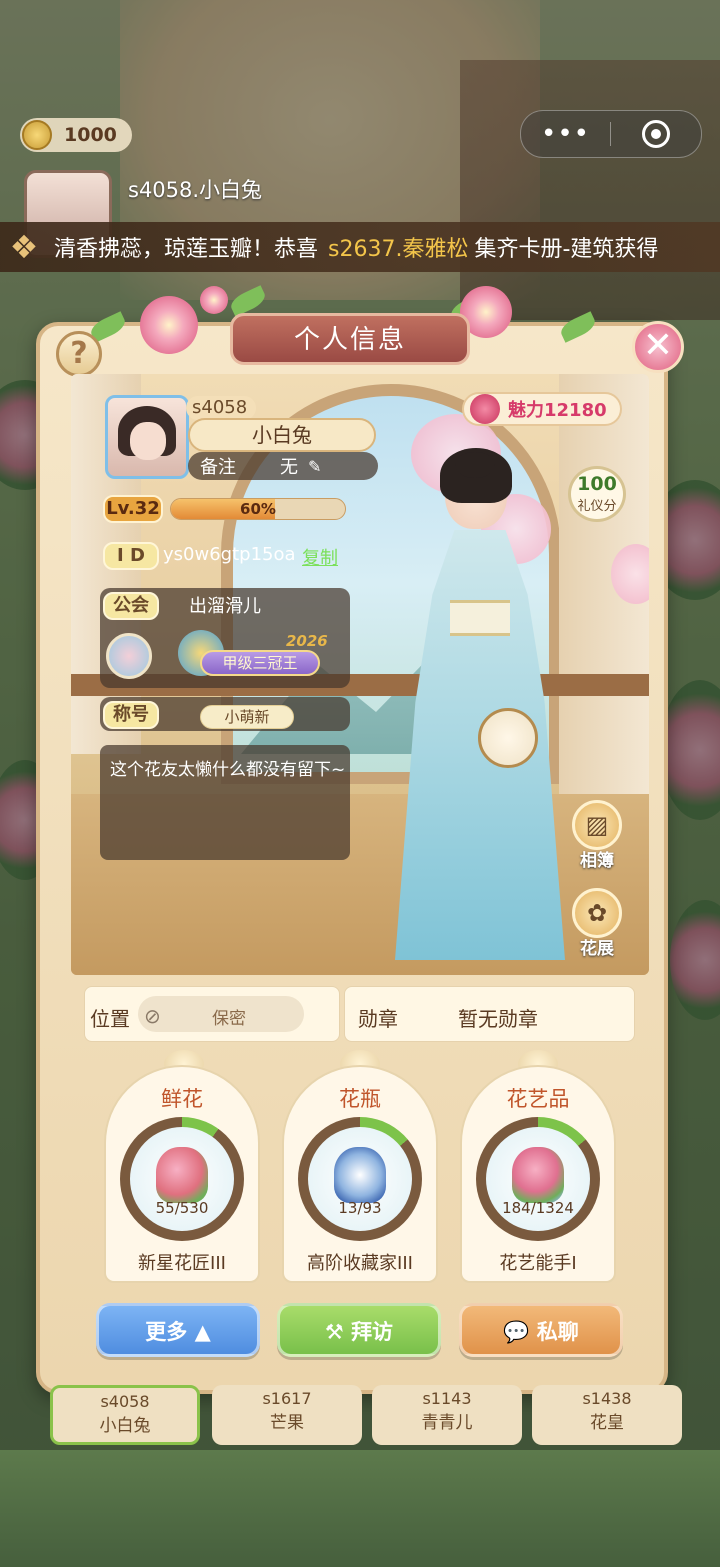 This screenshot has width=720, height=1567. Describe the element at coordinates (360, 1508) in the screenshot. I see `bottom-ground` at that location.